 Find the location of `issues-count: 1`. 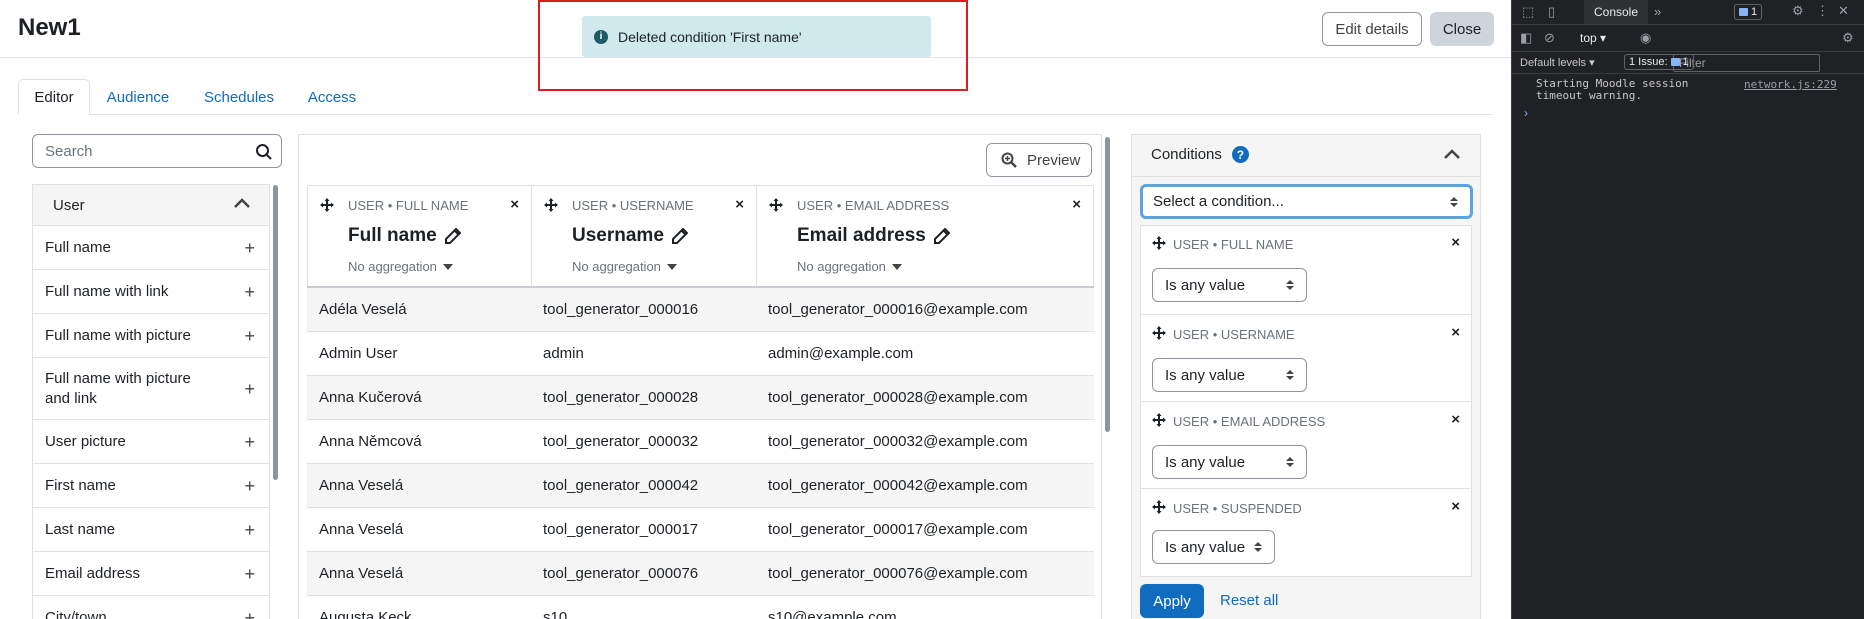

issues-count: 1 is located at coordinates (1685, 62).